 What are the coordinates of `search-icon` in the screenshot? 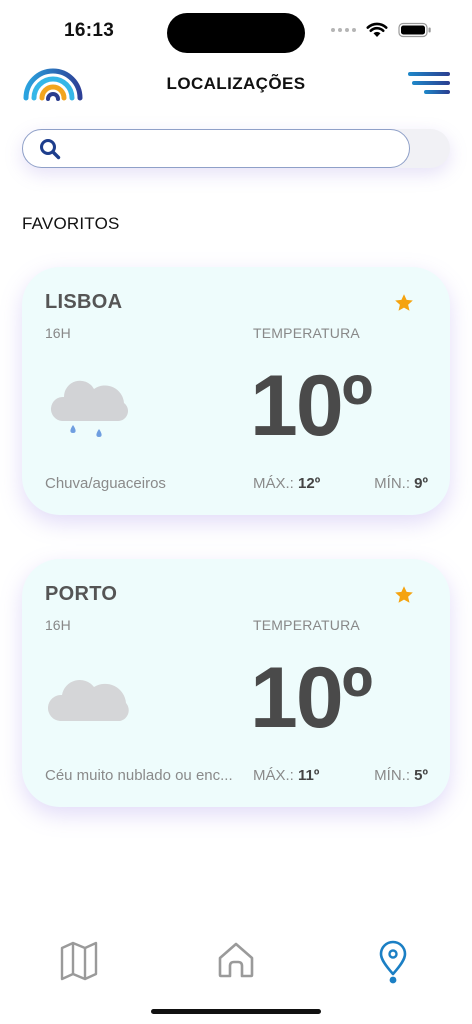 It's located at (50, 149).